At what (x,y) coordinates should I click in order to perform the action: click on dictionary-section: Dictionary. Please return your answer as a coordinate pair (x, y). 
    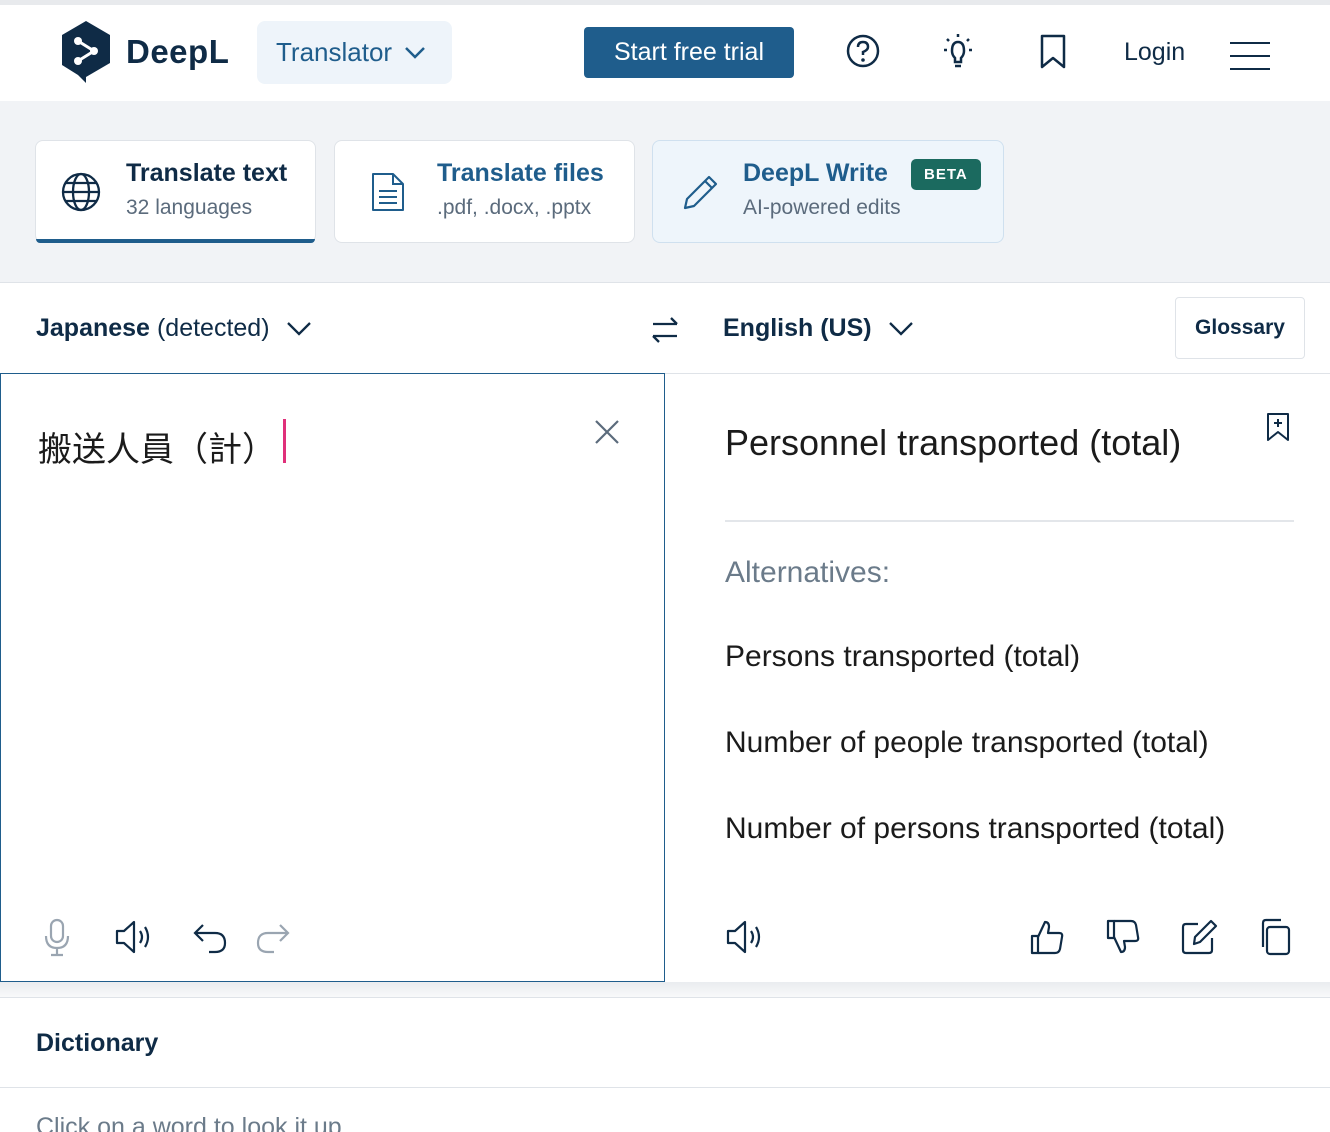
    Looking at the image, I should click on (665, 1043).